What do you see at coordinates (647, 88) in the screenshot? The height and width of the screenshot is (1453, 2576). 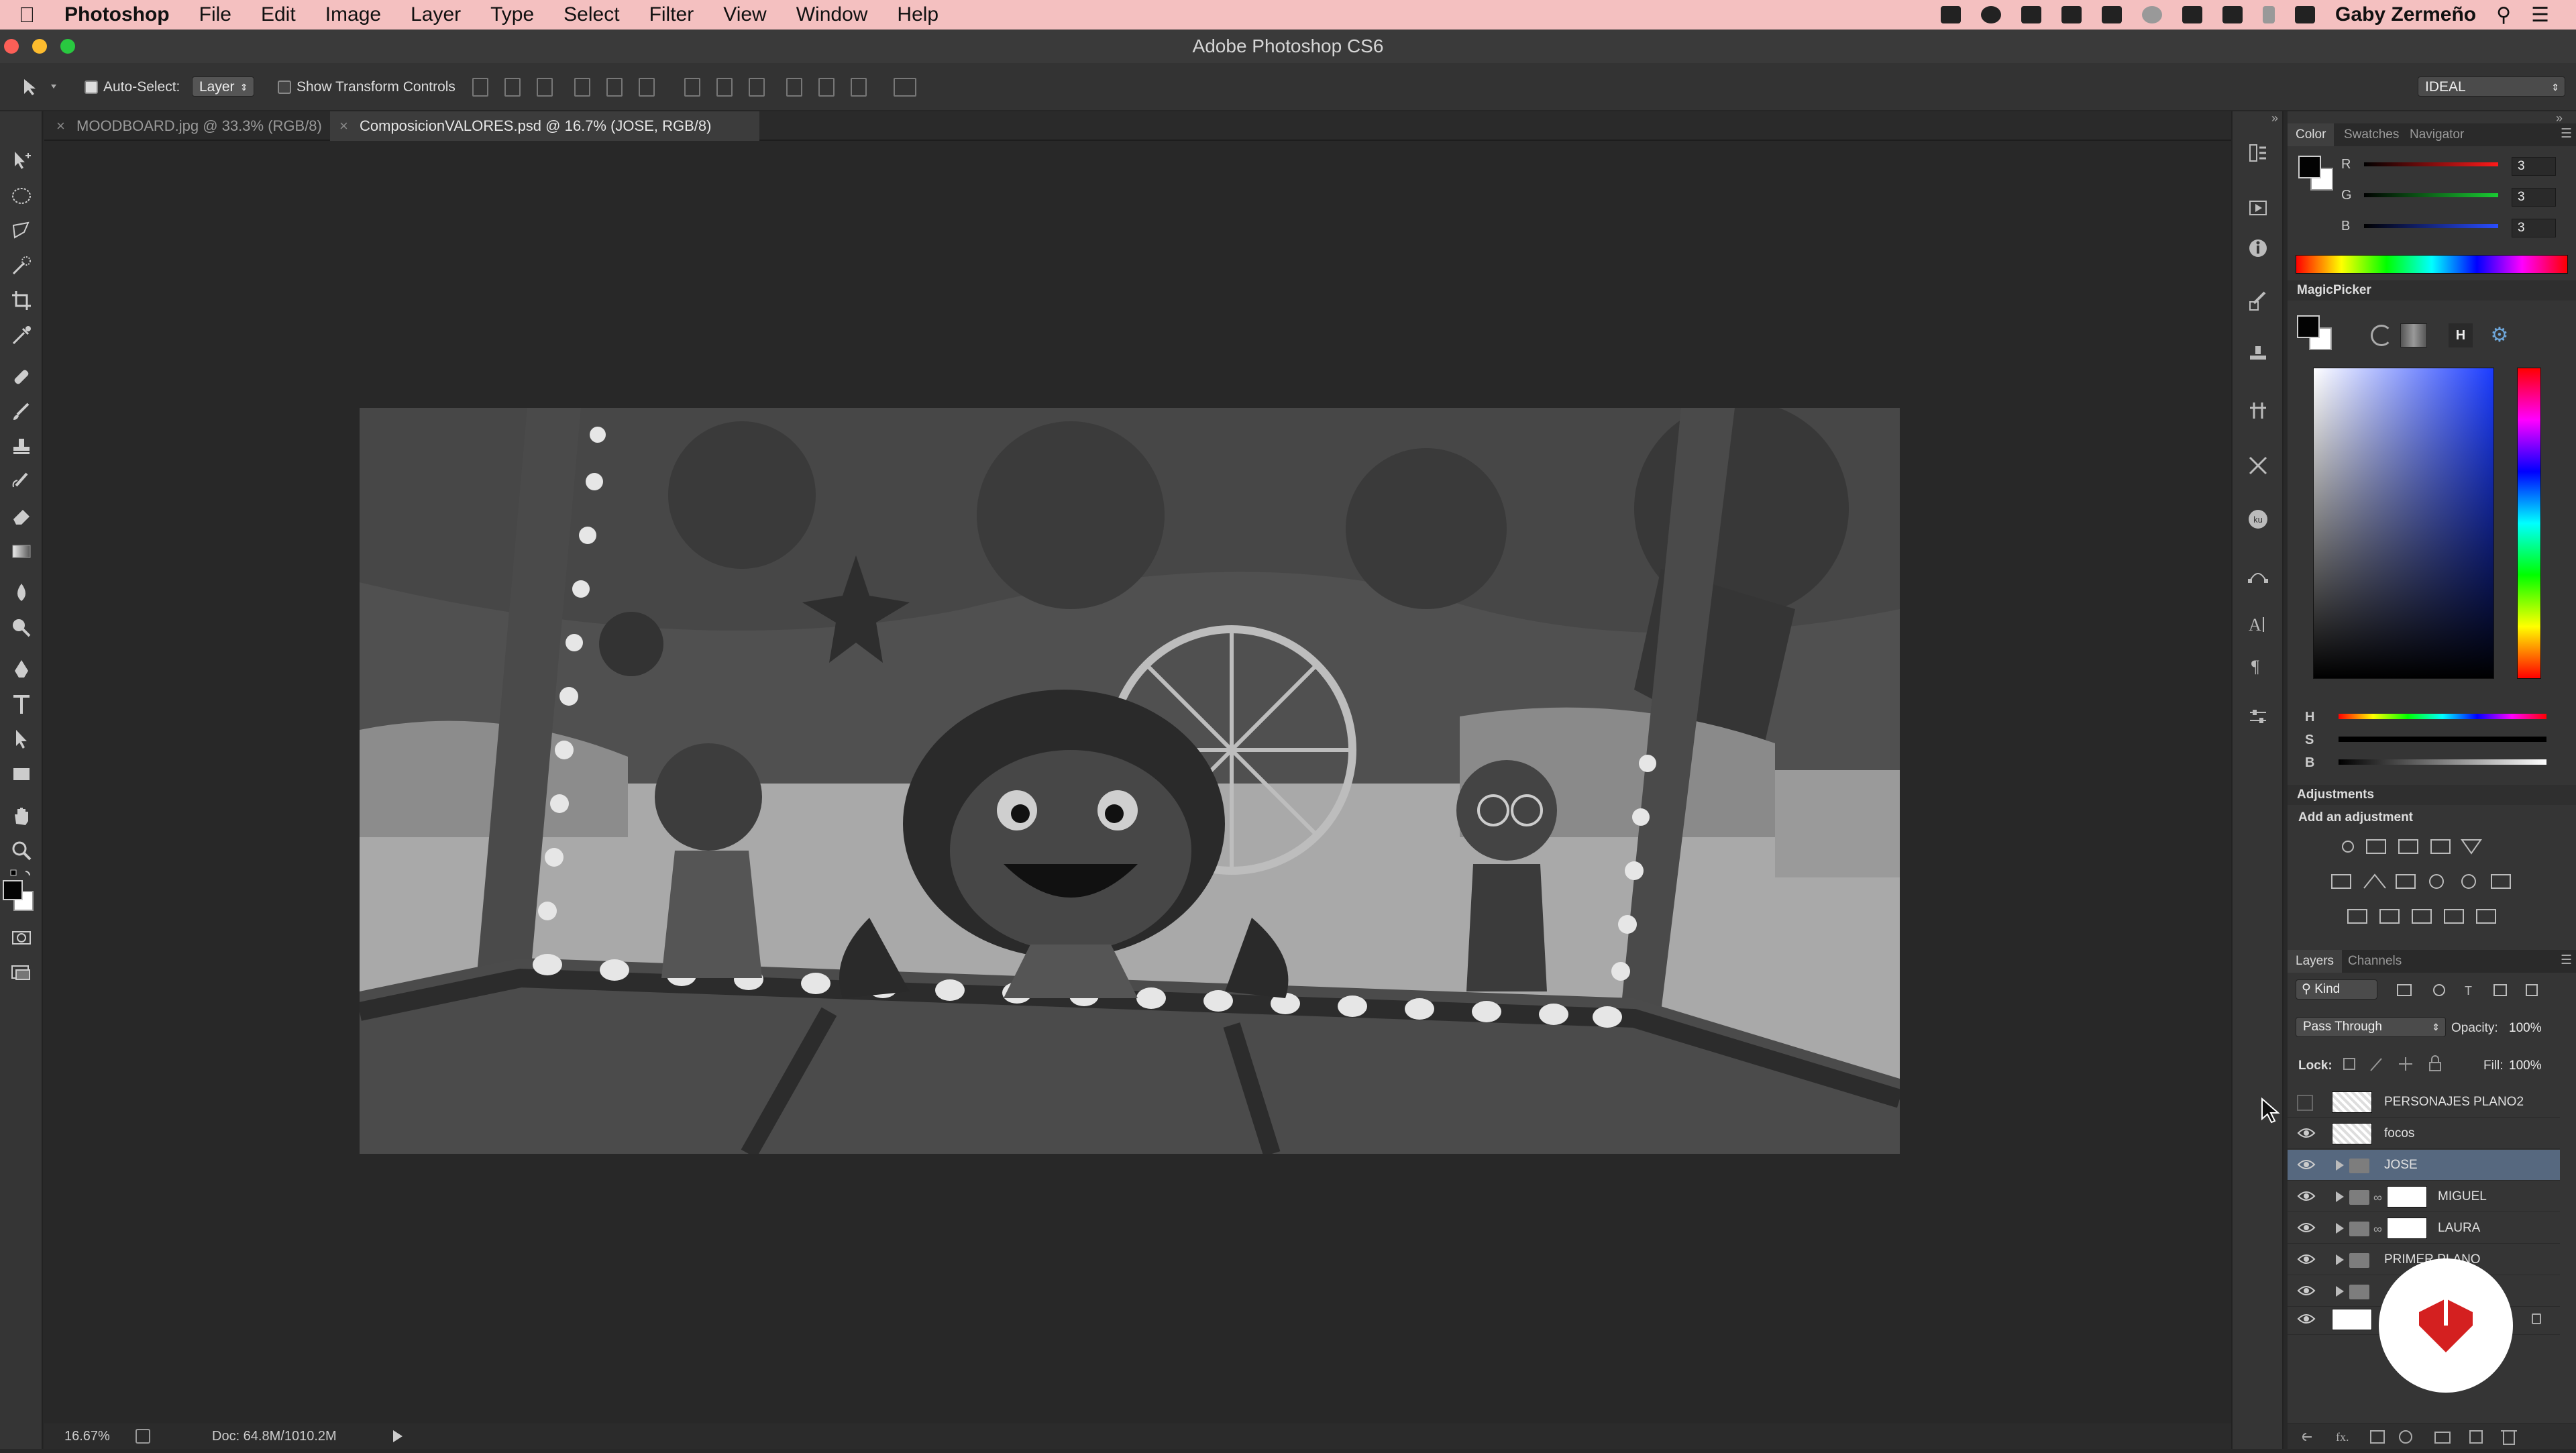 I see `align-right-edges-button` at bounding box center [647, 88].